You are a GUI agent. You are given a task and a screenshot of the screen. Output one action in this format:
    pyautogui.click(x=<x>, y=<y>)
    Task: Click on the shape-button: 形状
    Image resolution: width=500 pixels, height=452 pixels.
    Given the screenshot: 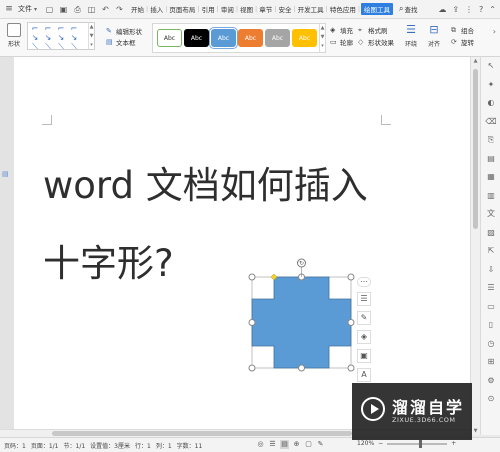 What is the action you would take?
    pyautogui.click(x=14, y=35)
    